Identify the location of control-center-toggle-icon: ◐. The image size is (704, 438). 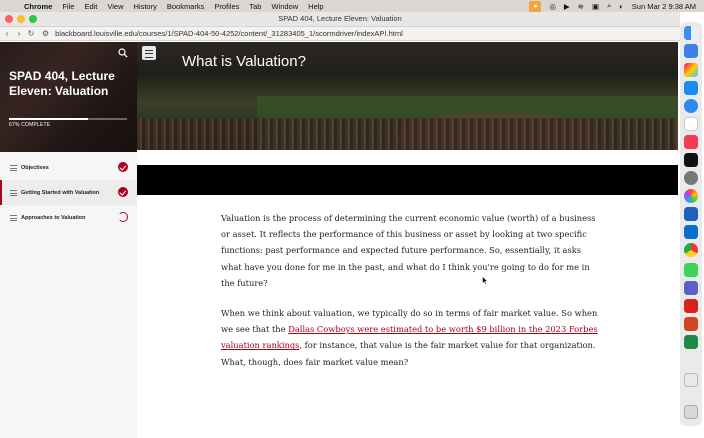
(621, 6).